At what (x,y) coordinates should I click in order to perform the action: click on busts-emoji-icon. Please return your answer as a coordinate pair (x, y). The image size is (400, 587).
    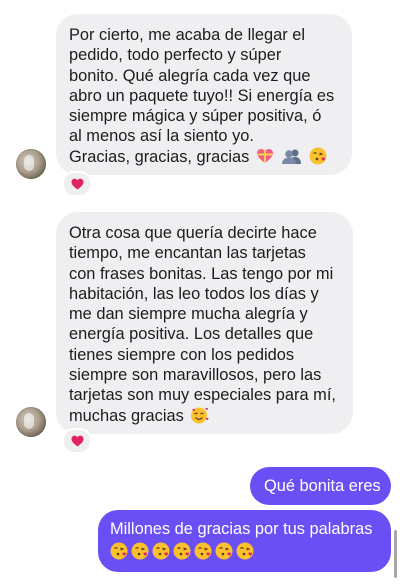
    Looking at the image, I should click on (291, 156).